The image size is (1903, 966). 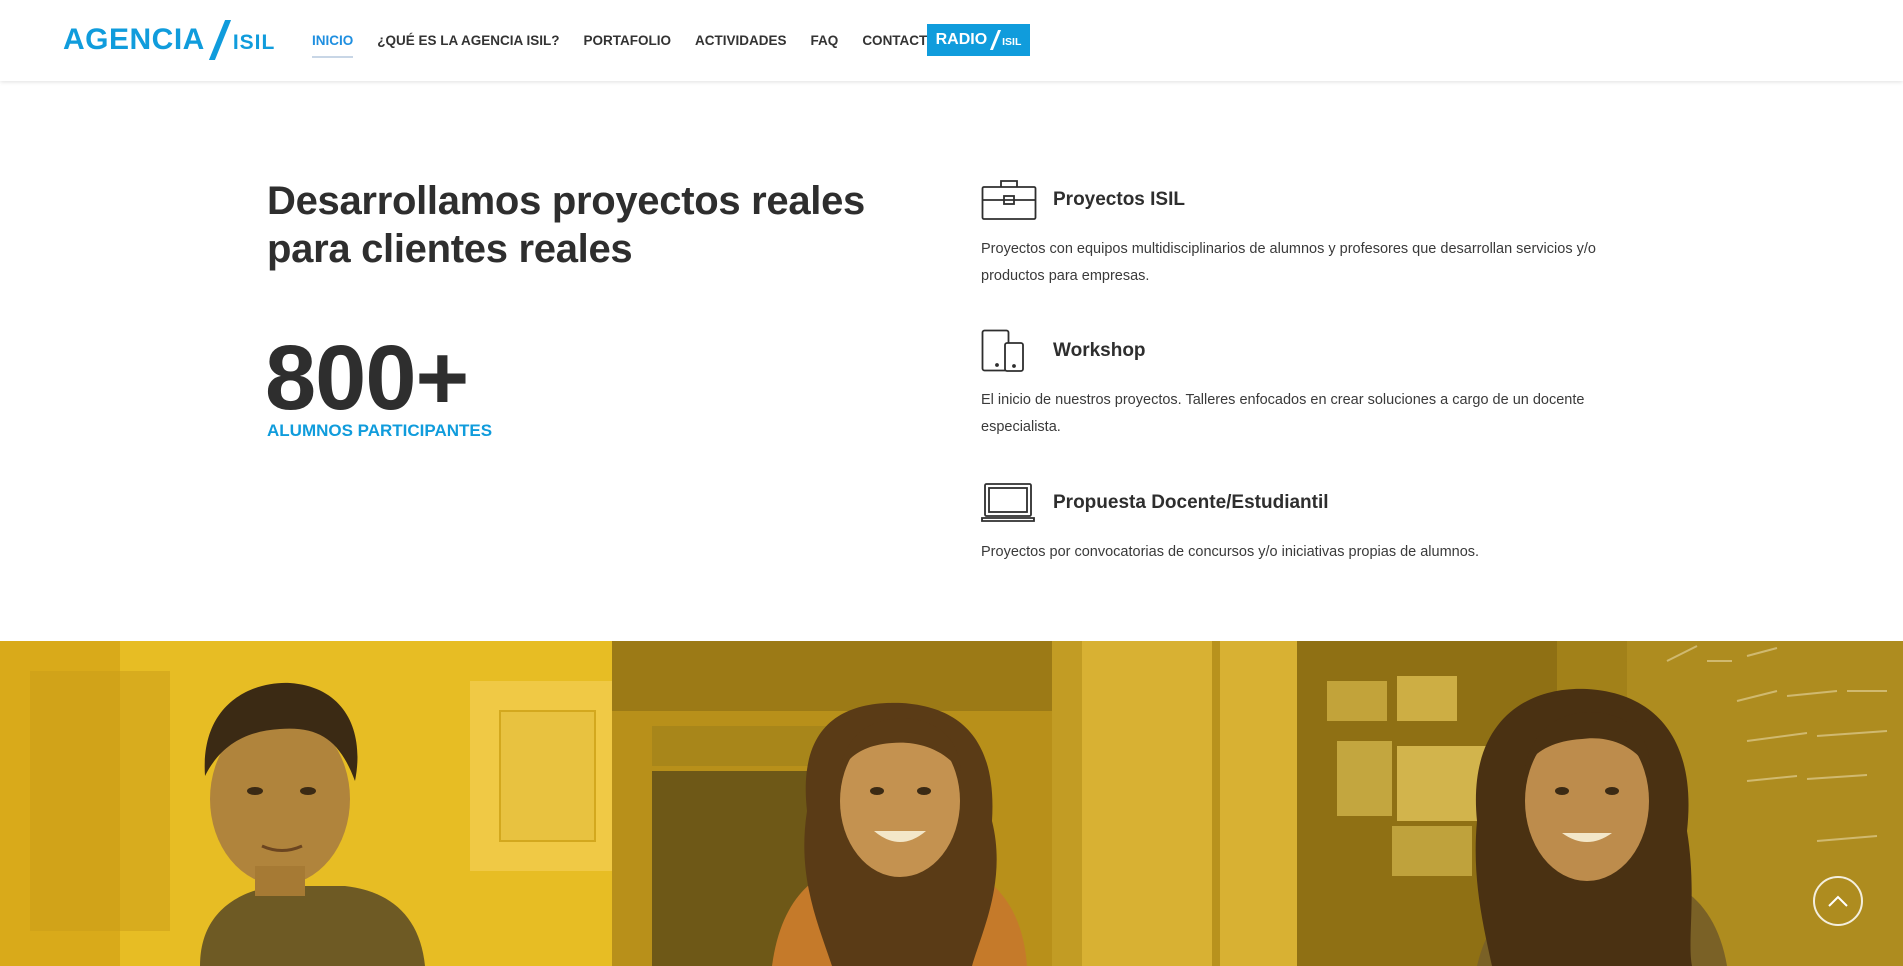 I want to click on nav-item-portafolio: PORTAFOLIO, so click(x=628, y=40).